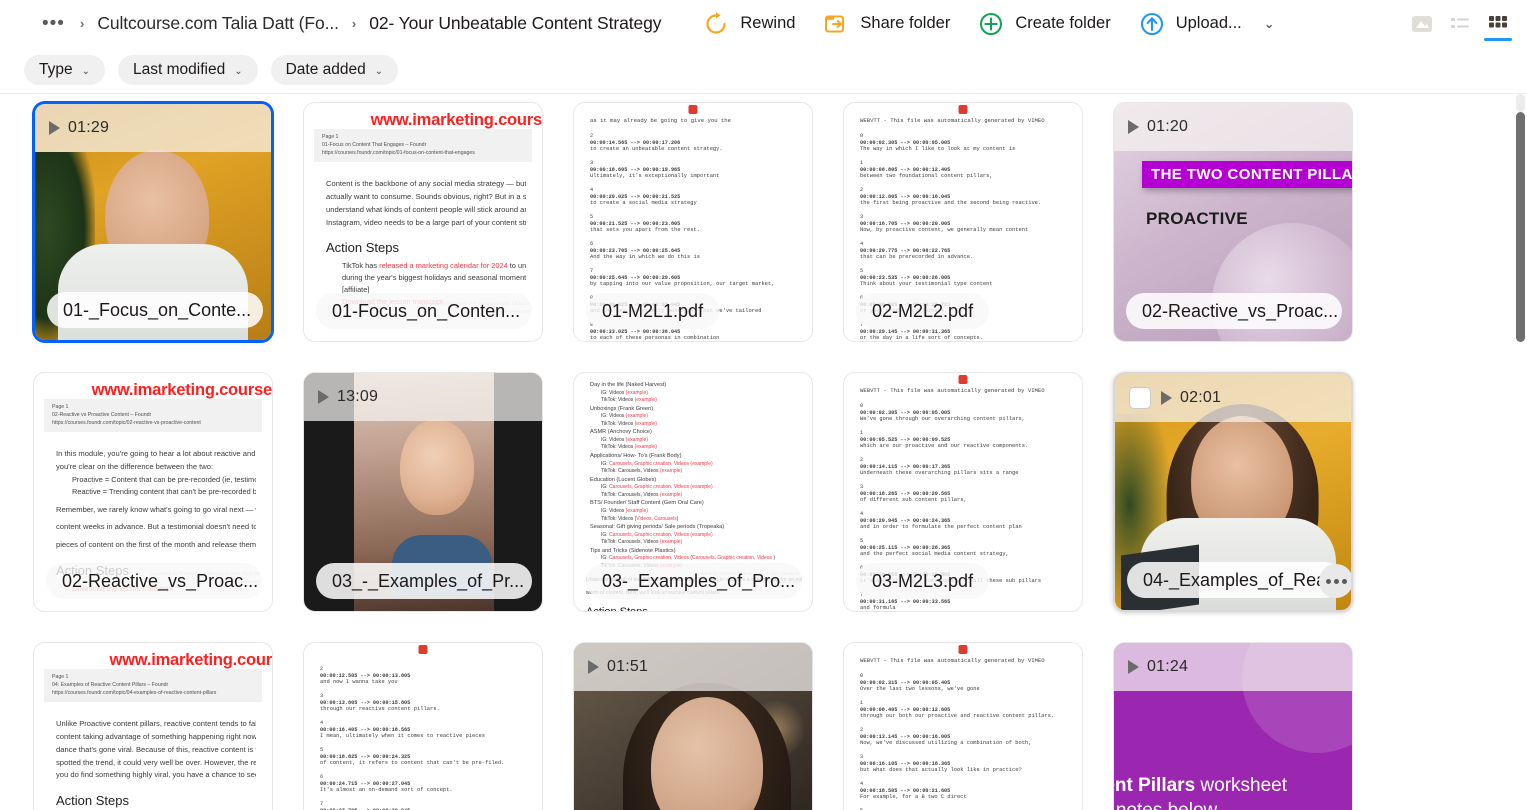 Image resolution: width=1527 pixels, height=810 pixels. Describe the element at coordinates (1335, 581) in the screenshot. I see `overflow-menu-button` at that location.